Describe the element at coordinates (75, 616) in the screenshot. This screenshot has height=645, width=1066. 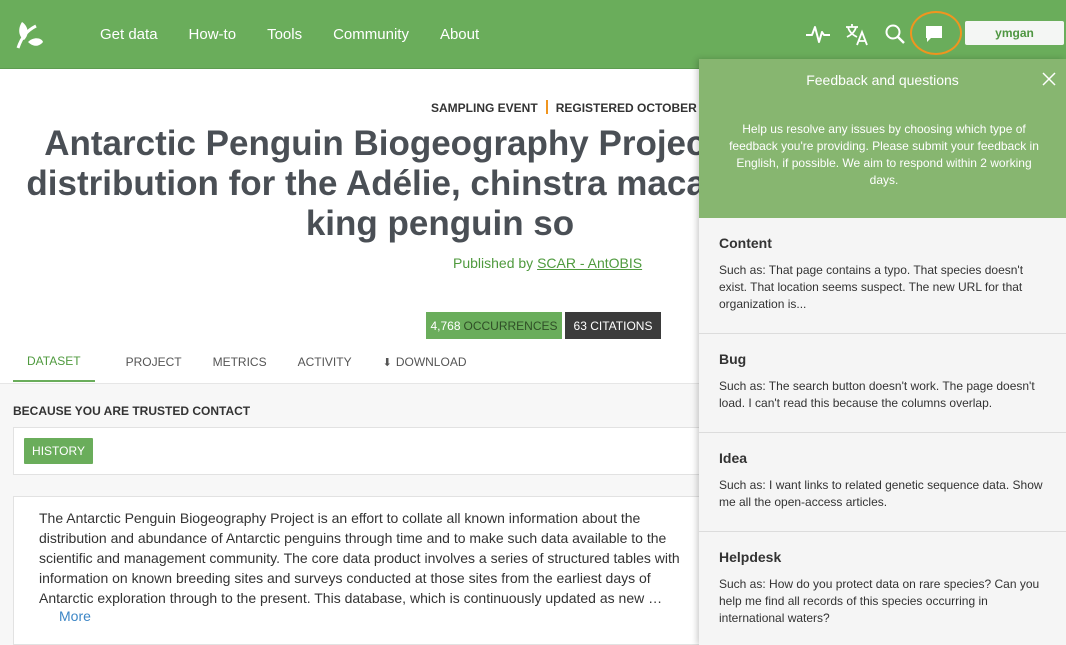
I see `more-link: More` at that location.